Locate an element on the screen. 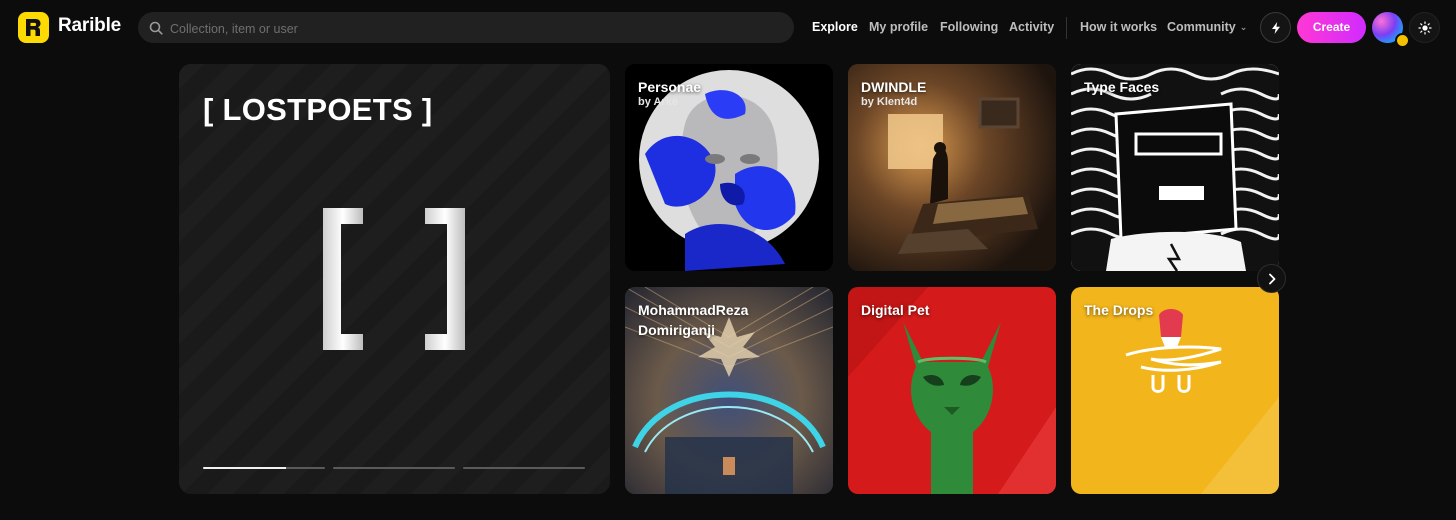 This screenshot has height=520, width=1456. collection-title: DWINDLE is located at coordinates (894, 87).